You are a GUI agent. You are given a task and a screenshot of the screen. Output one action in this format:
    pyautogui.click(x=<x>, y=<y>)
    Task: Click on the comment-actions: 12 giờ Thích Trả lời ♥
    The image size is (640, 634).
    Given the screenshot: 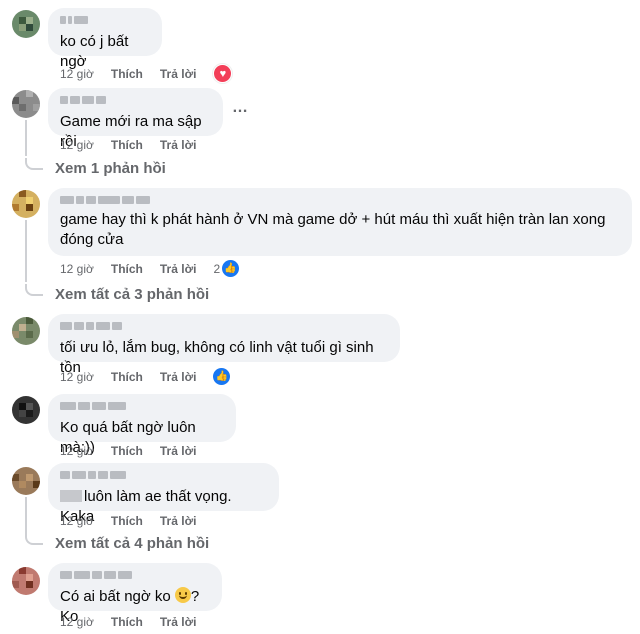 What is the action you would take?
    pyautogui.click(x=146, y=73)
    